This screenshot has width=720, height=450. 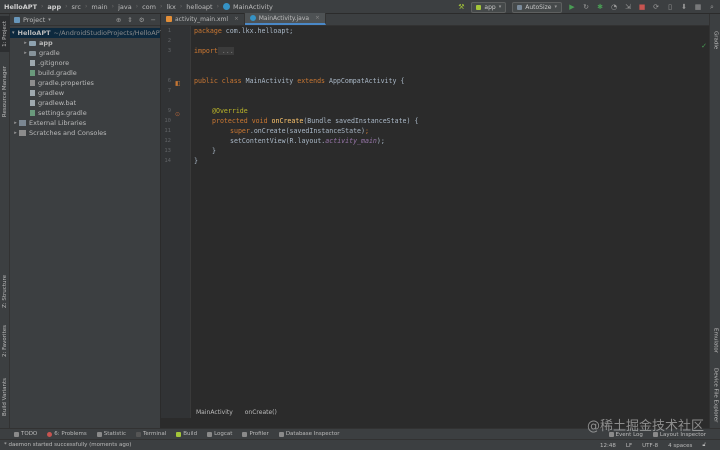 I want to click on stop-icon: ■, so click(x=642, y=7).